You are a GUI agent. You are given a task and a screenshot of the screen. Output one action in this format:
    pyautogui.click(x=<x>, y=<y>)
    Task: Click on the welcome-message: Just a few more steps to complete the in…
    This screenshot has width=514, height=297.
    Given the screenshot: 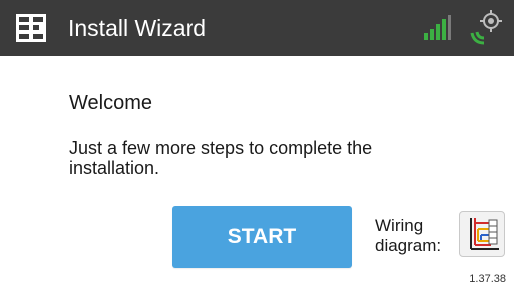 What is the action you would take?
    pyautogui.click(x=221, y=158)
    